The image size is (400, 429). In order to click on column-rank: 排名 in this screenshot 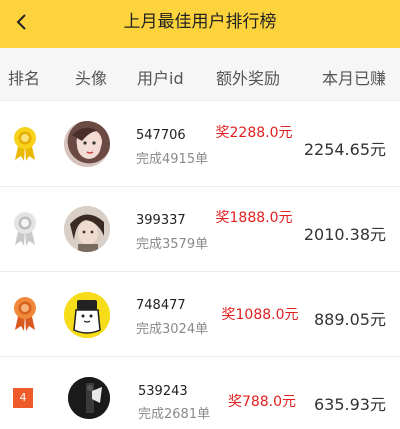, I will do `click(24, 78)`.